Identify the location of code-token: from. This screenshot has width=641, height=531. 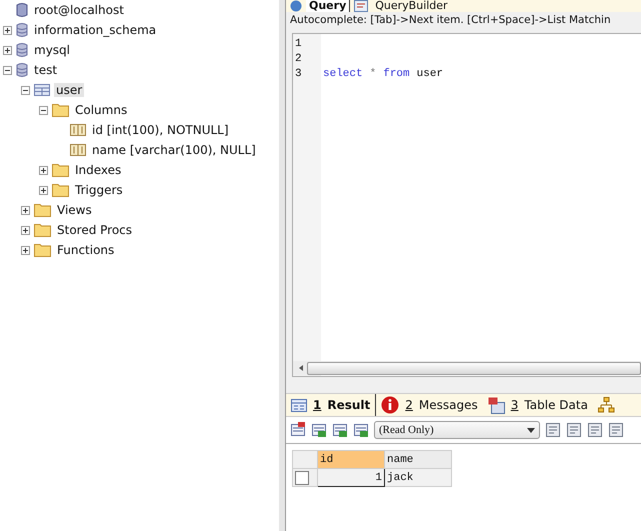
(396, 74).